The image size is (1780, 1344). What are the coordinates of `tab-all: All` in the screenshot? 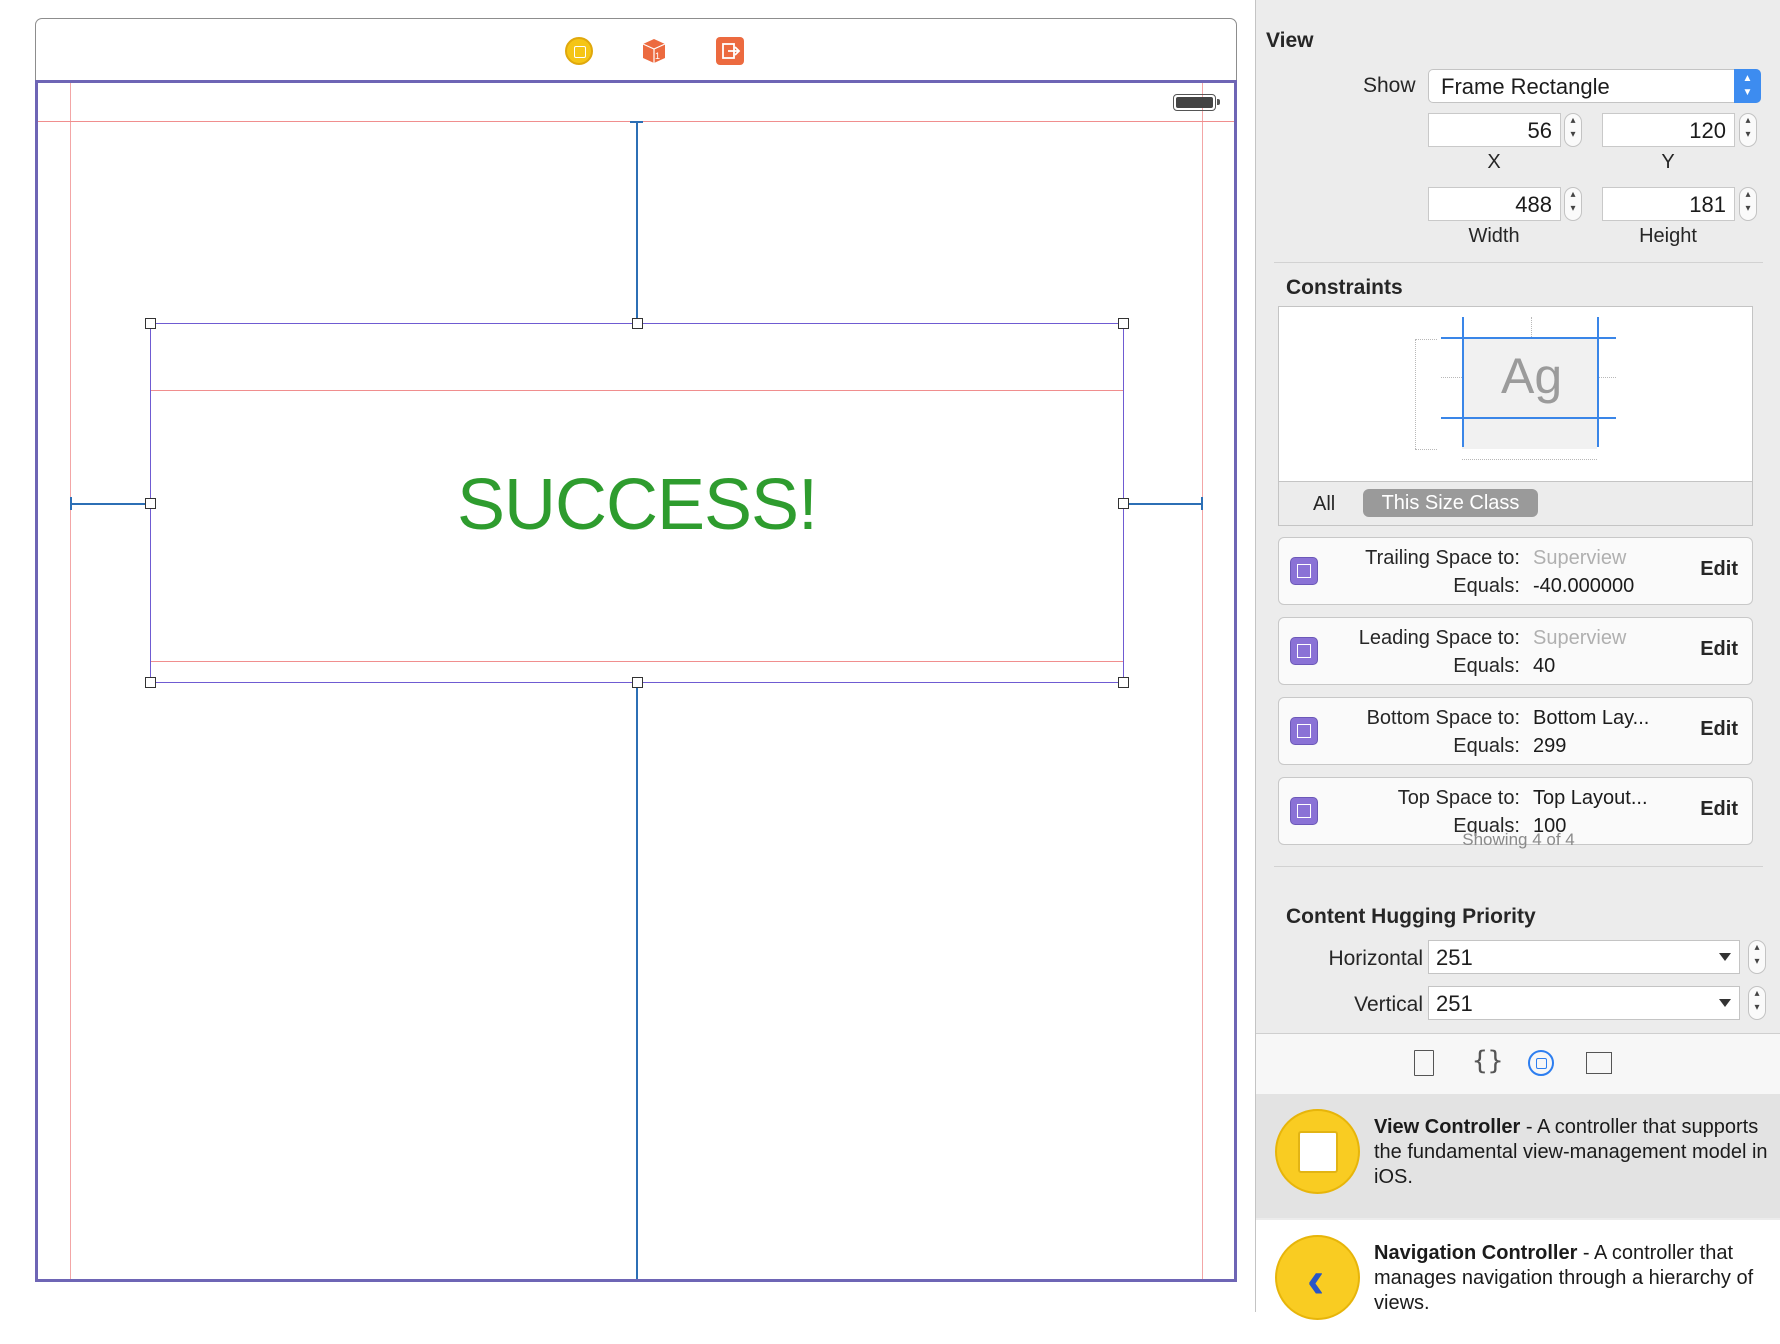 It's located at (1324, 504).